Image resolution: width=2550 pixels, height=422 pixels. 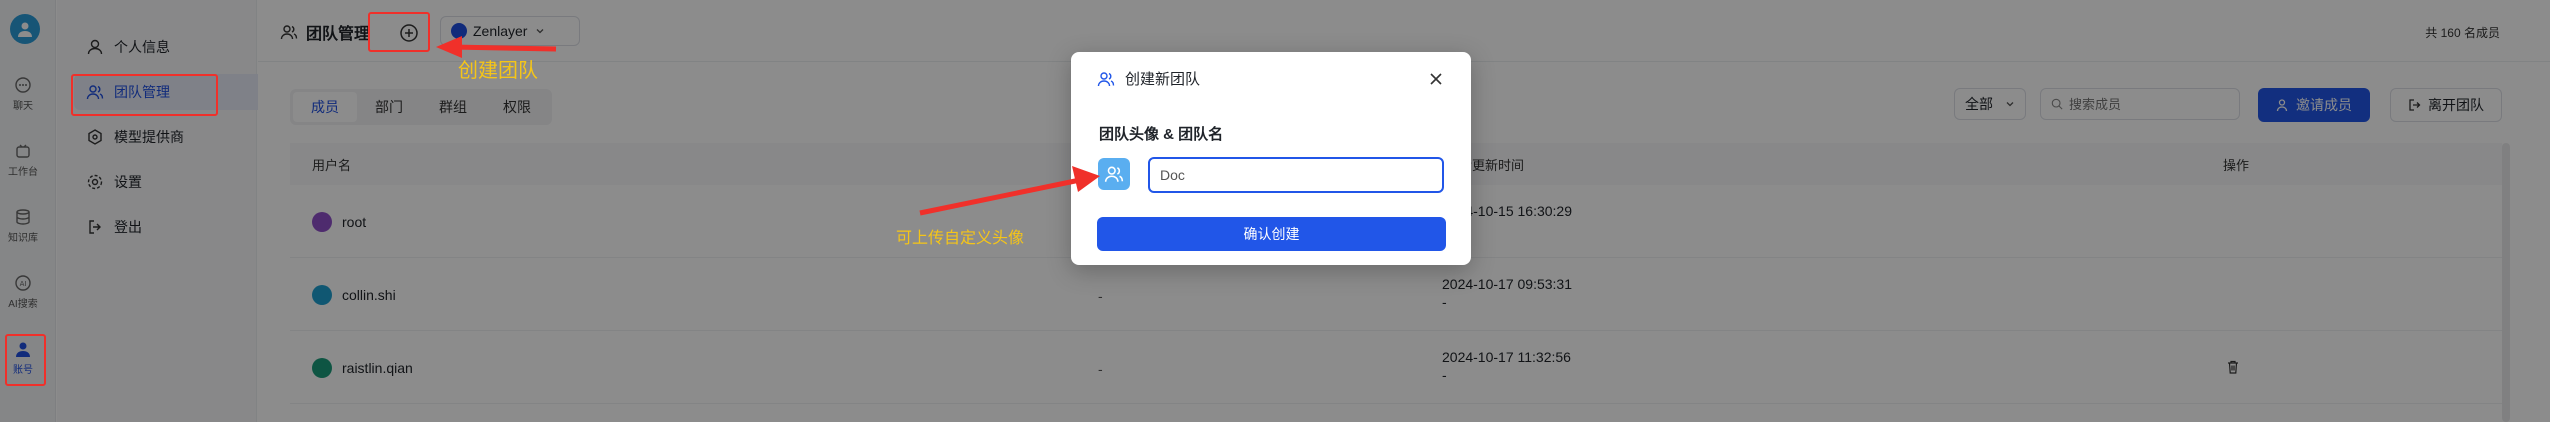 I want to click on annotation-custom-avatar: 可上传自定义头像, so click(x=960, y=238).